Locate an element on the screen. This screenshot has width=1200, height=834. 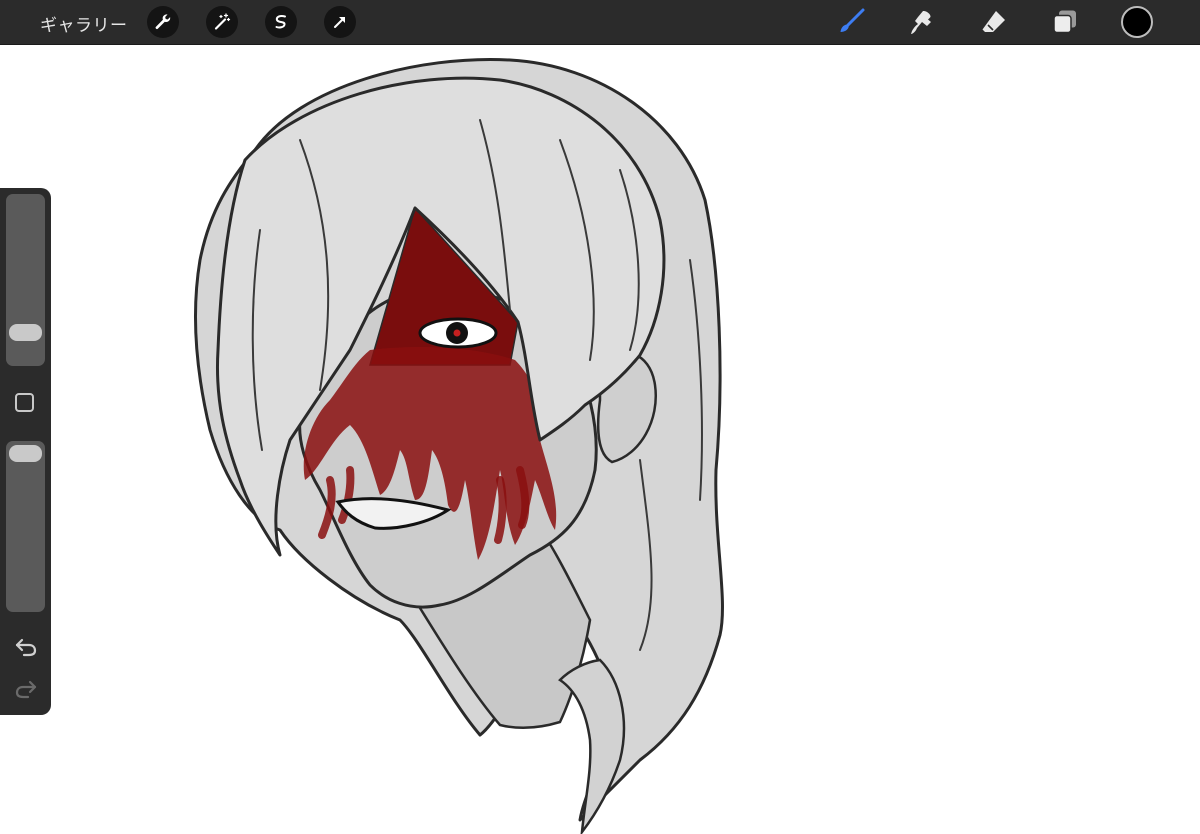
layers-icon is located at coordinates (1065, 22).